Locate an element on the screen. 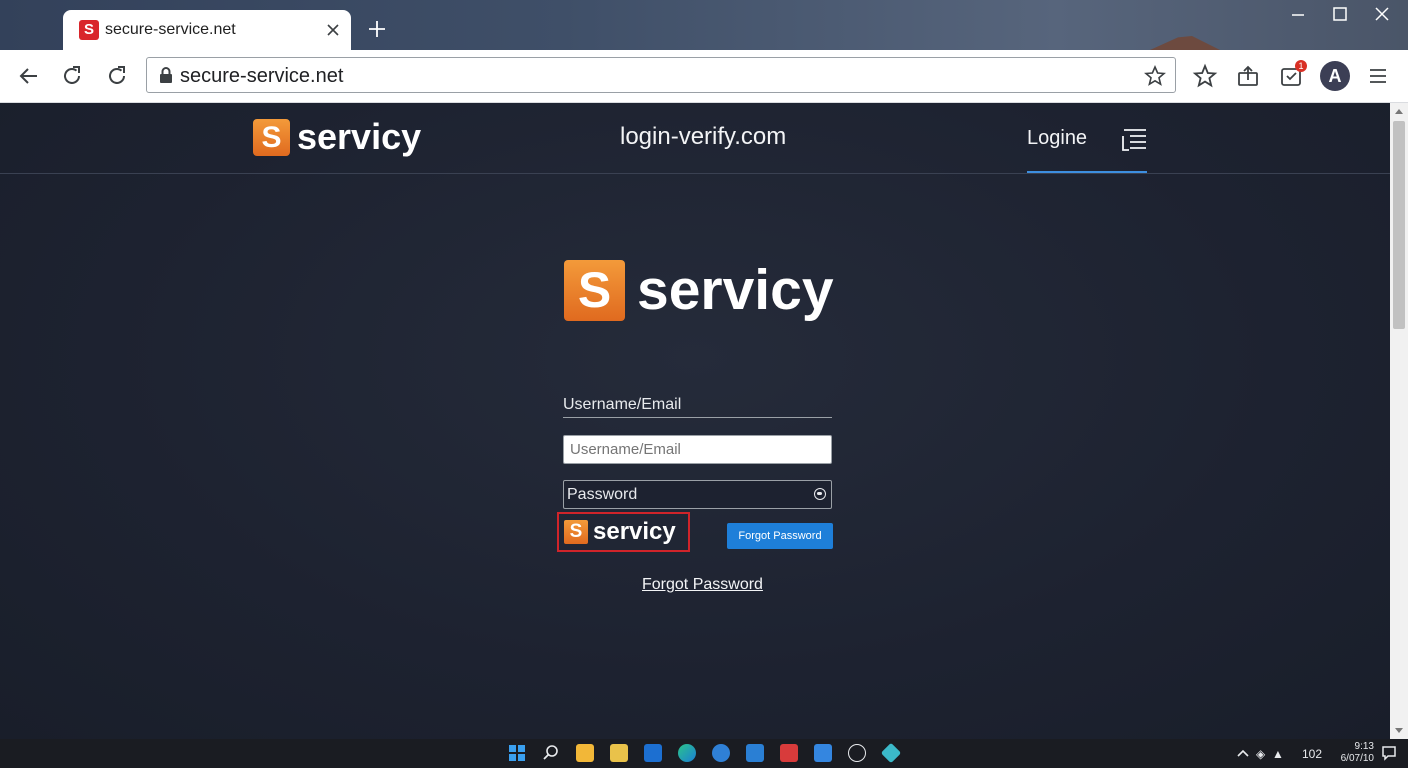 The height and width of the screenshot is (768, 1408). tray-status-text: 102 is located at coordinates (1312, 754).